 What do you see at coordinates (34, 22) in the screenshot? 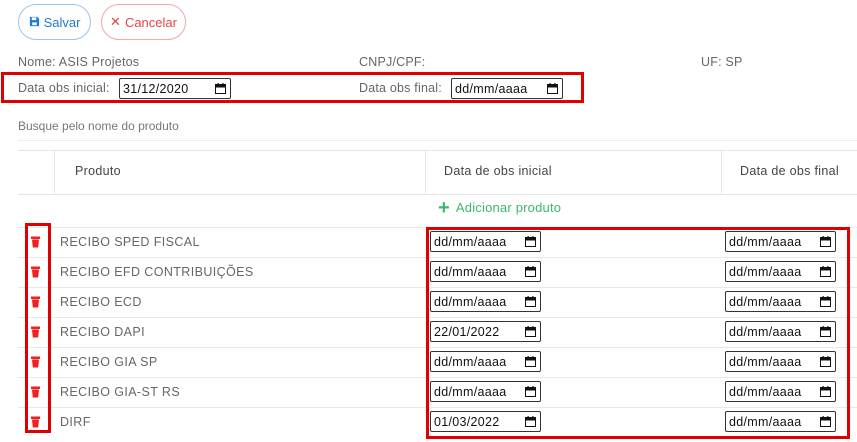
I see `floppy-disk-icon` at bounding box center [34, 22].